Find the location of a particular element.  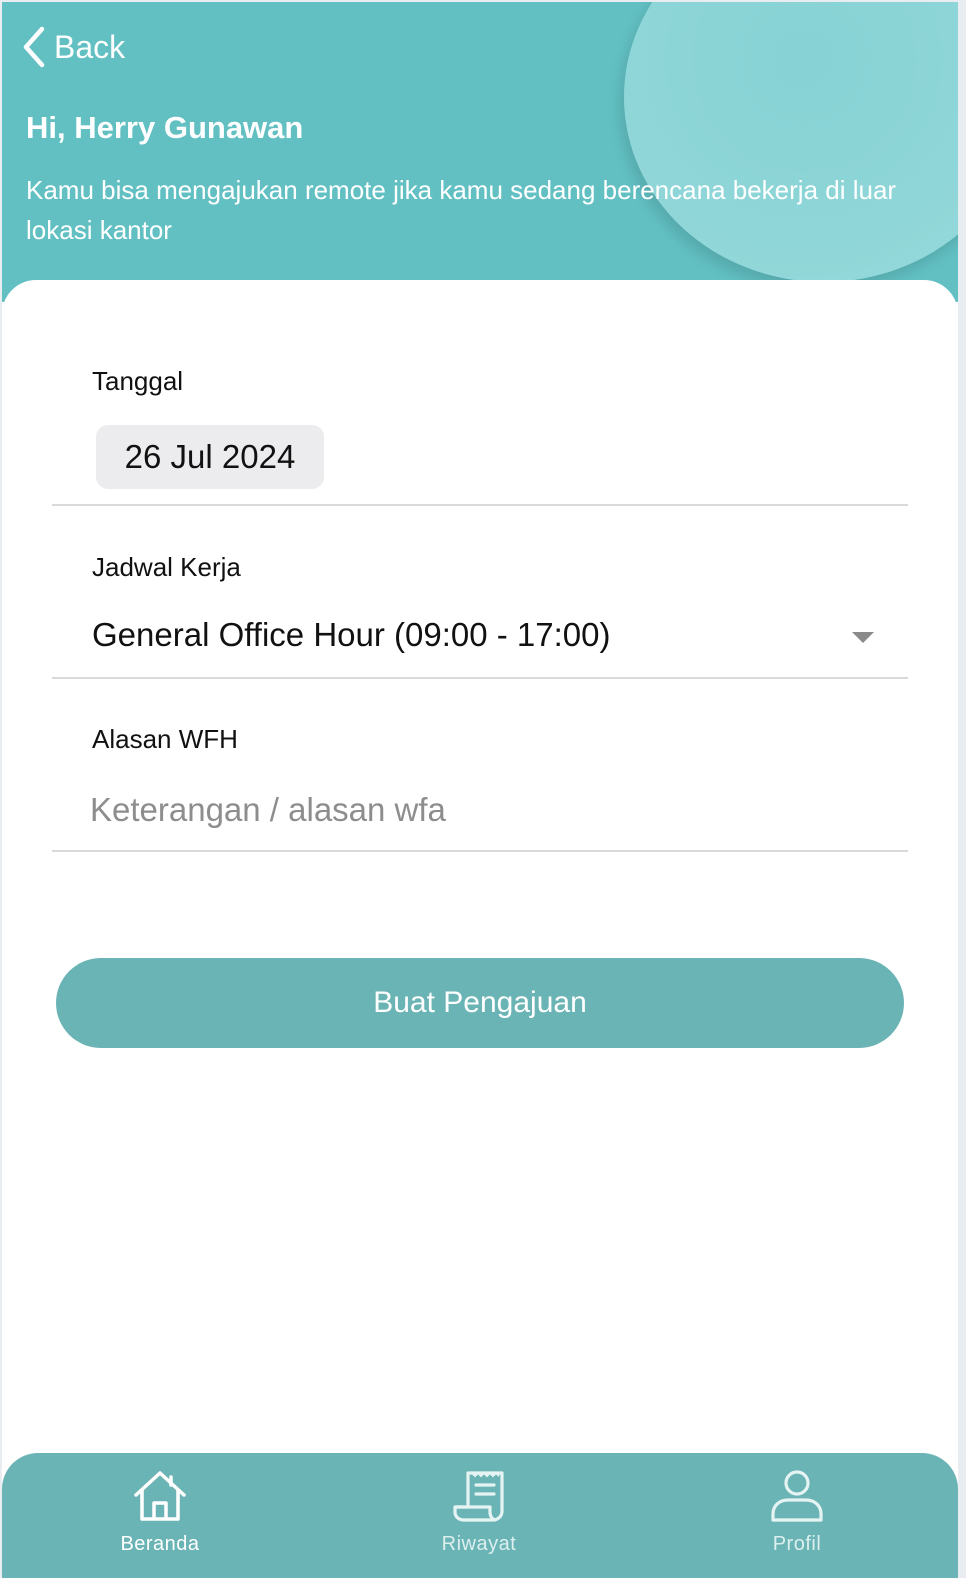

tab-beranda: Beranda is located at coordinates (160, 1515).